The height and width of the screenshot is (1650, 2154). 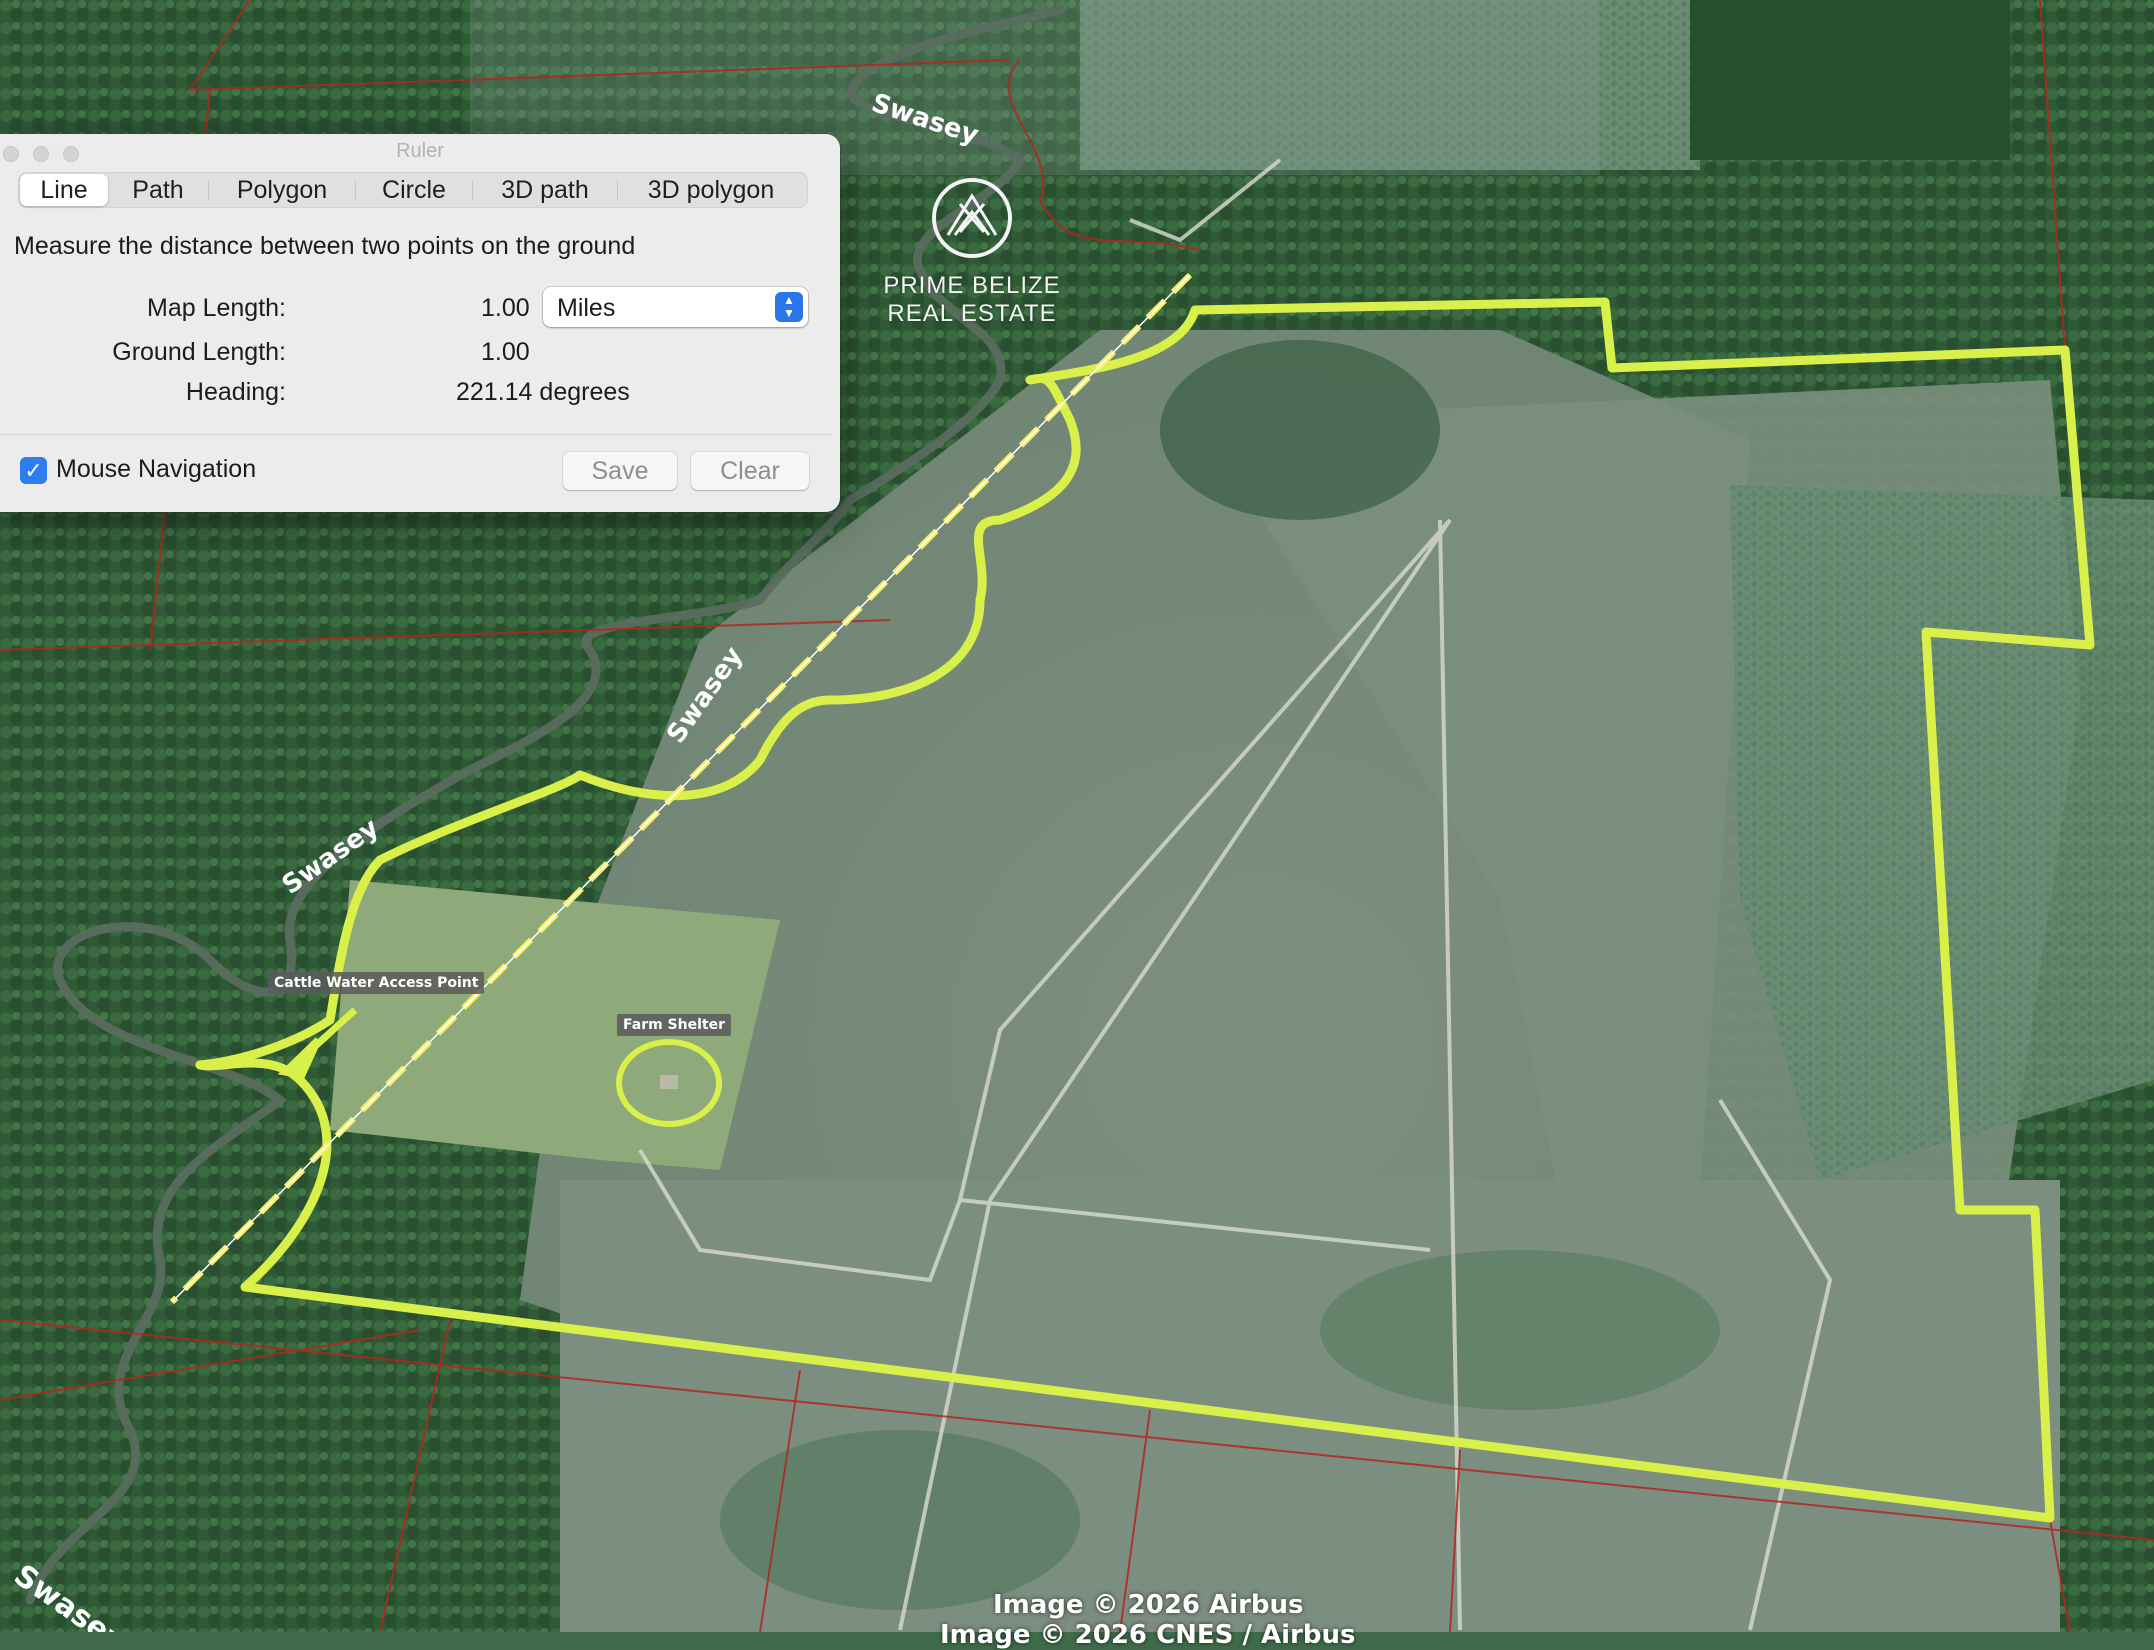 I want to click on chevron-updown-icon: ▲ ▼, so click(x=789, y=307).